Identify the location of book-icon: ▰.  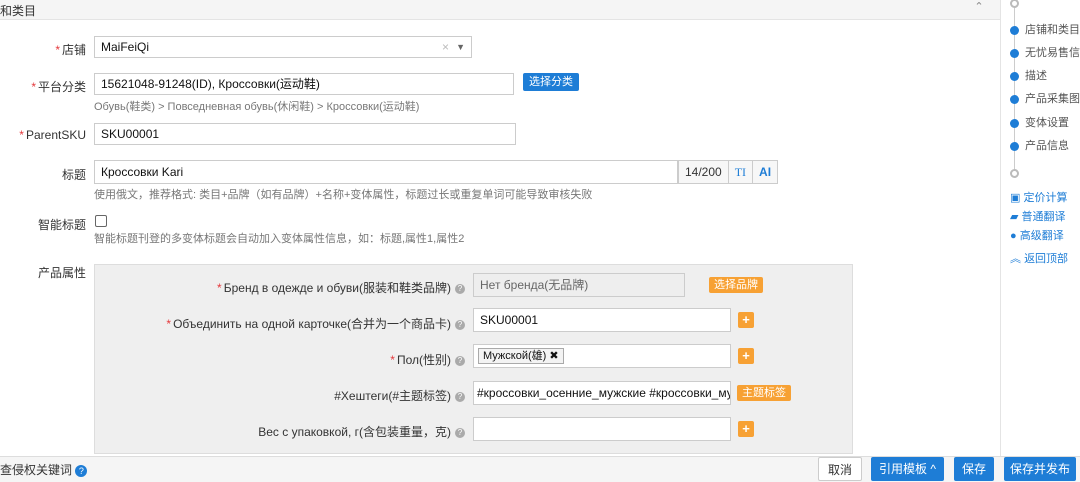
(1014, 217).